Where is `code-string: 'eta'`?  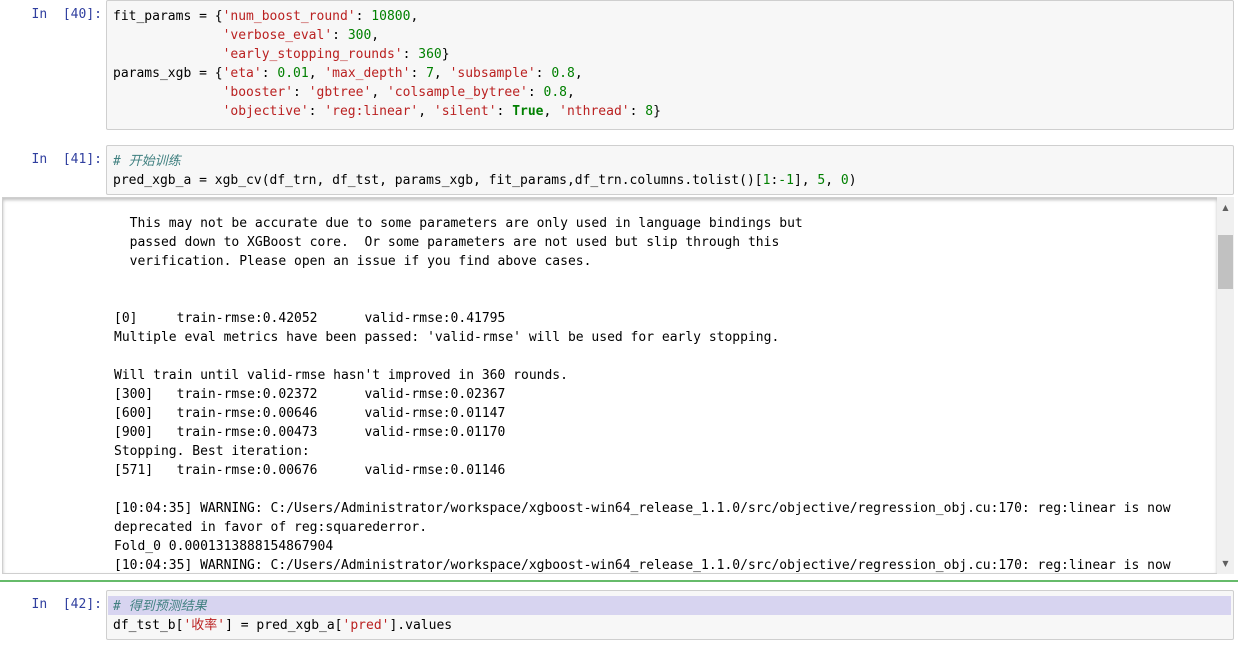 code-string: 'eta' is located at coordinates (242, 73).